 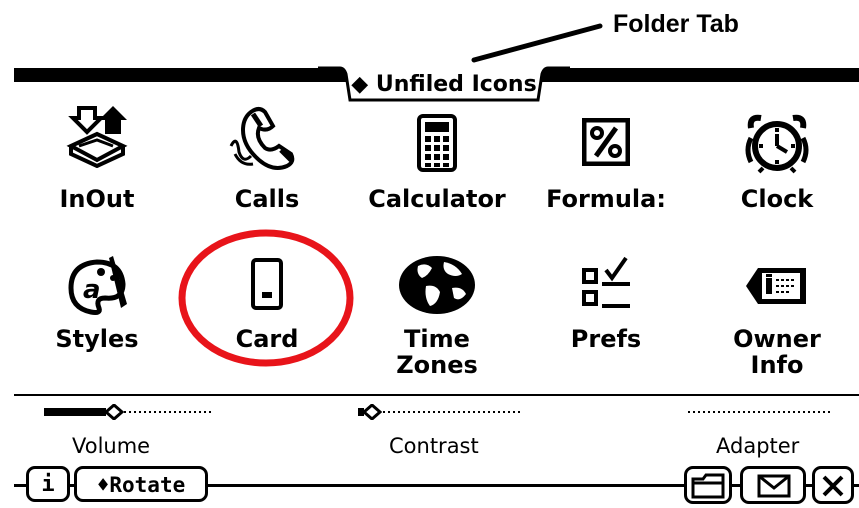 I want to click on alarm-clock-icon, so click(x=777, y=144).